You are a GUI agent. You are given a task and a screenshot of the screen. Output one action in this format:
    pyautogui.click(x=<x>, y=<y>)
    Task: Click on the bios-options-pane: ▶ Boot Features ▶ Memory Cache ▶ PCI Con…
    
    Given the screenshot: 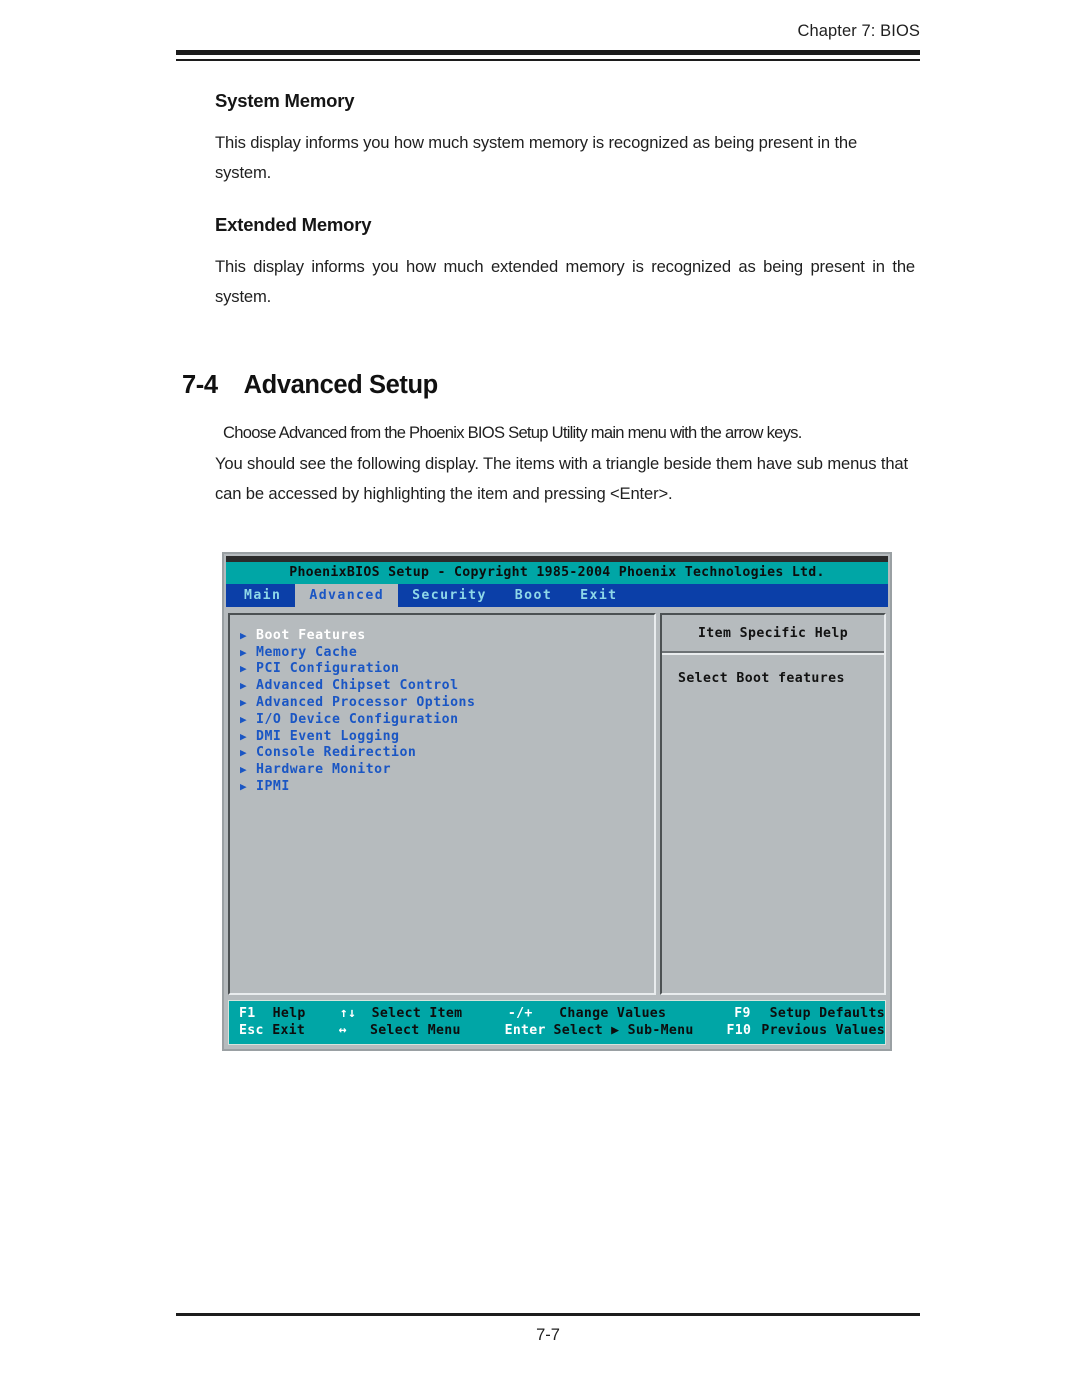 What is the action you would take?
    pyautogui.click(x=442, y=804)
    